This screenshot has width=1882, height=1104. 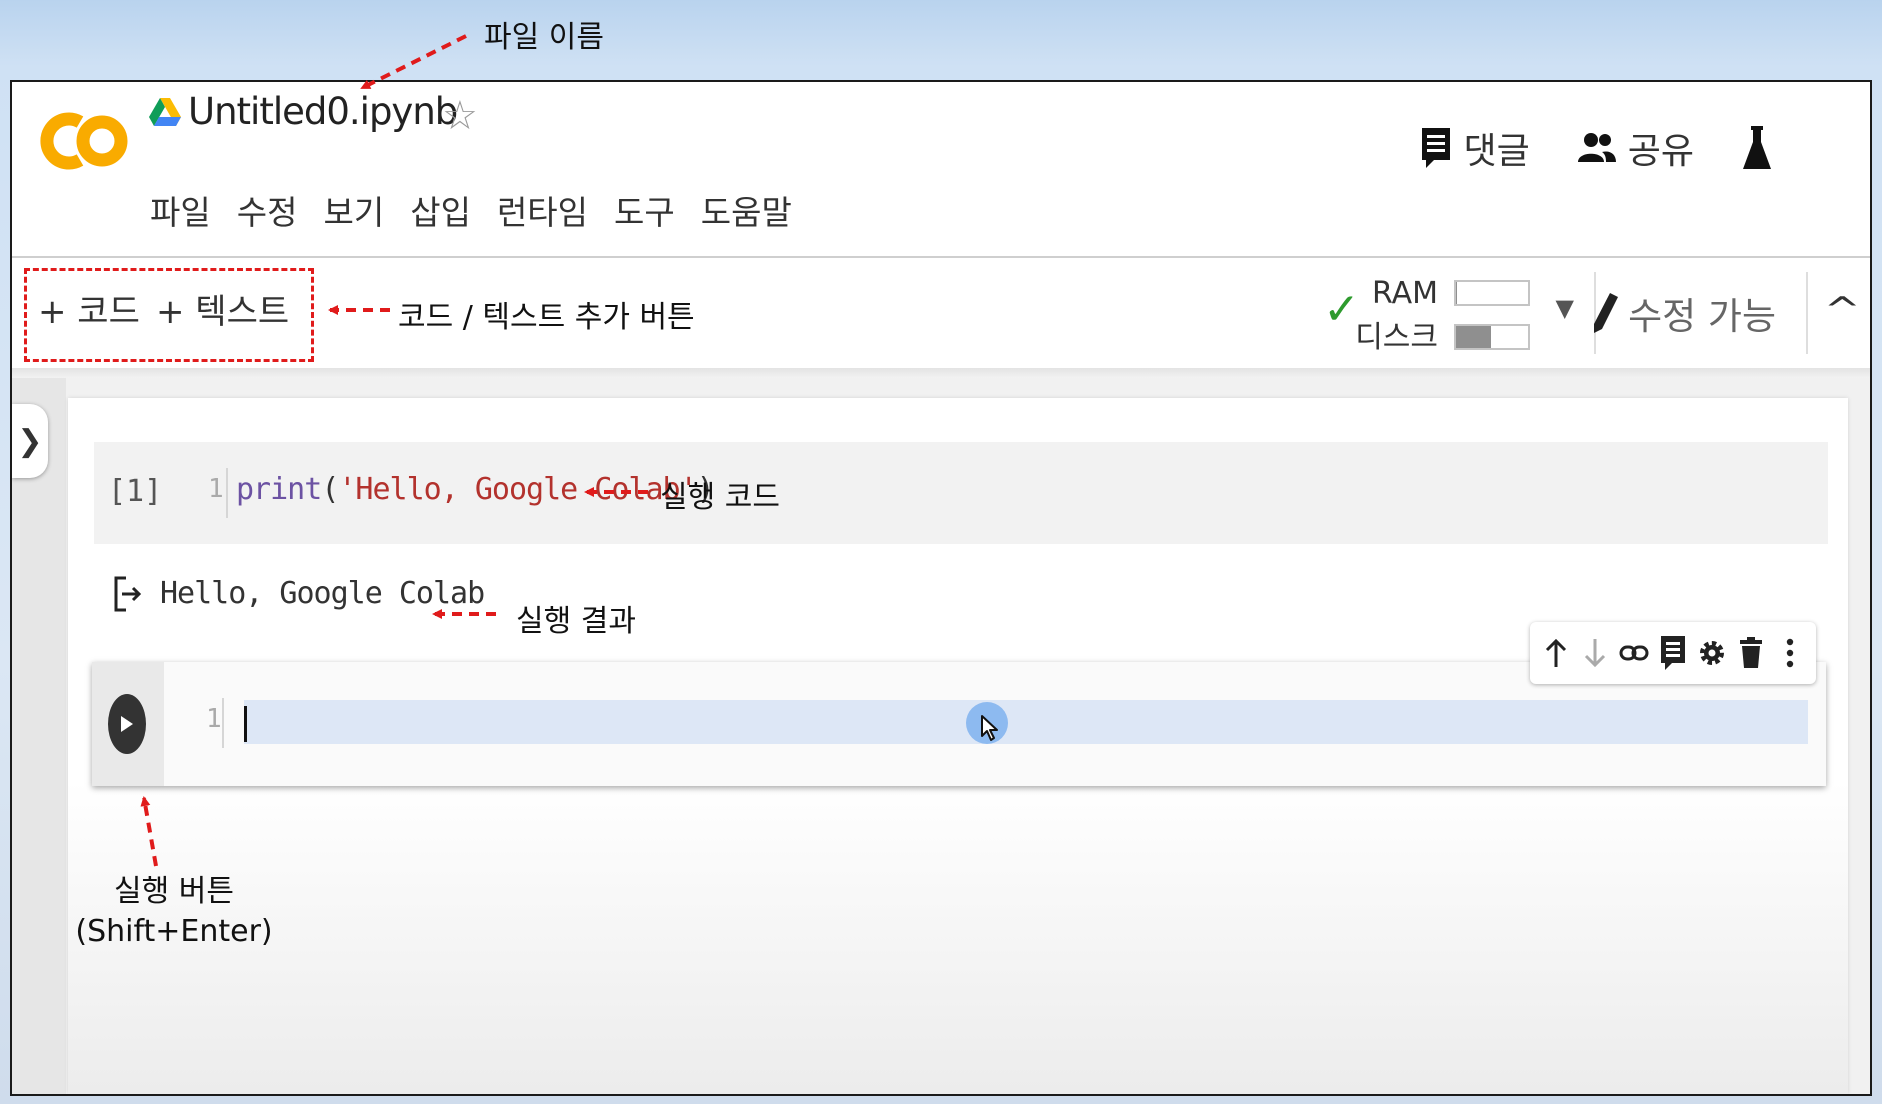 I want to click on execution-count: [1], so click(x=135, y=491).